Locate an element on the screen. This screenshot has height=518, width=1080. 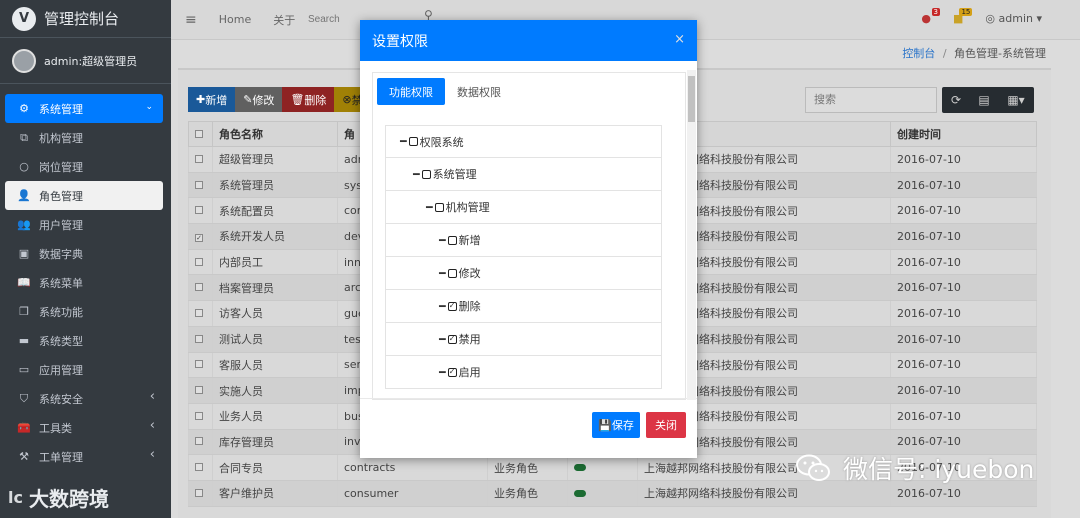
messages-icon: ● 3 is located at coordinates (930, 16).